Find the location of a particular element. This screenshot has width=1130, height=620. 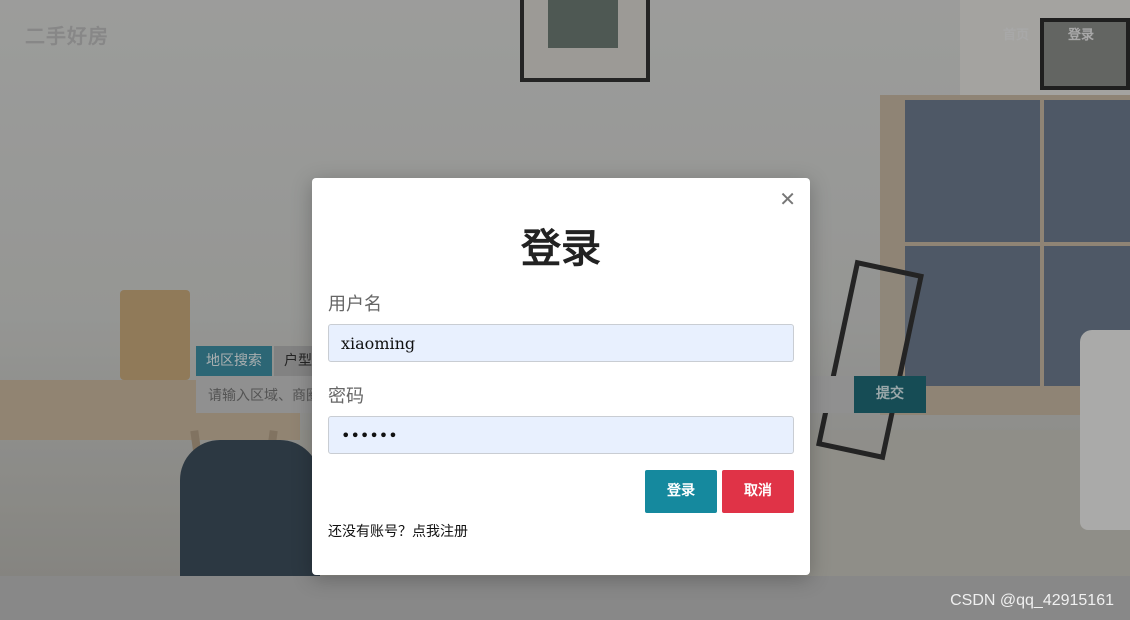

register-link: 还没有账号？点我注册 is located at coordinates (398, 531).